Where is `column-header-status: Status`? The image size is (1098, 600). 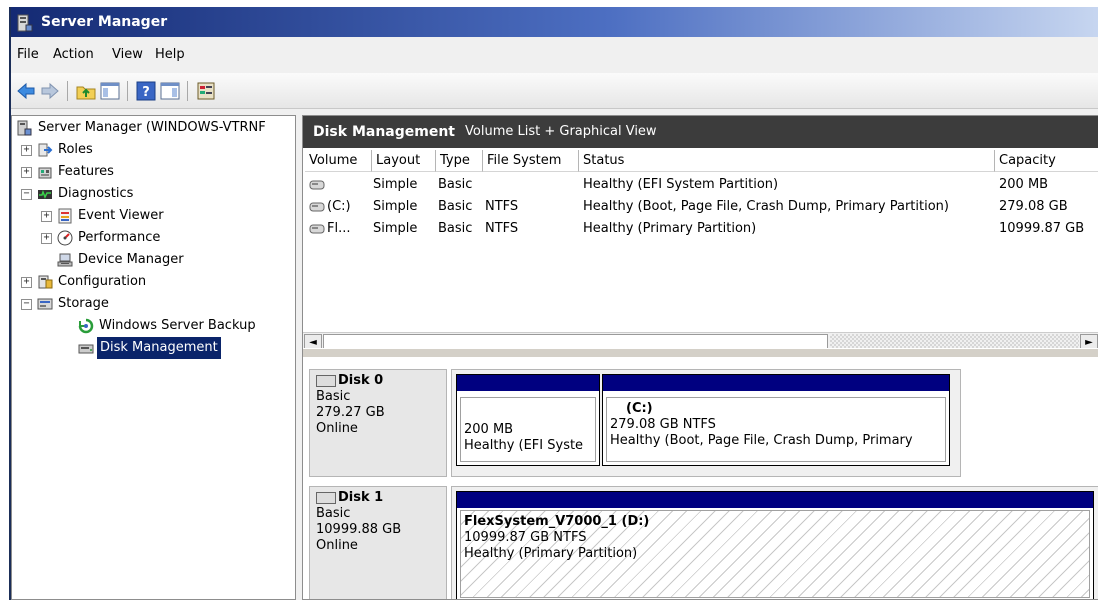 column-header-status: Status is located at coordinates (787, 161).